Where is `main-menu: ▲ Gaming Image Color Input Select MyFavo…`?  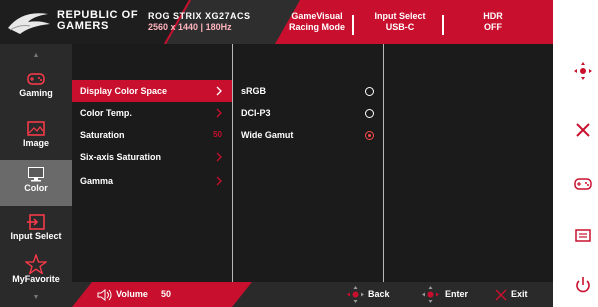
main-menu: ▲ Gaming Image Color Input Select MyFavo… is located at coordinates (36, 175).